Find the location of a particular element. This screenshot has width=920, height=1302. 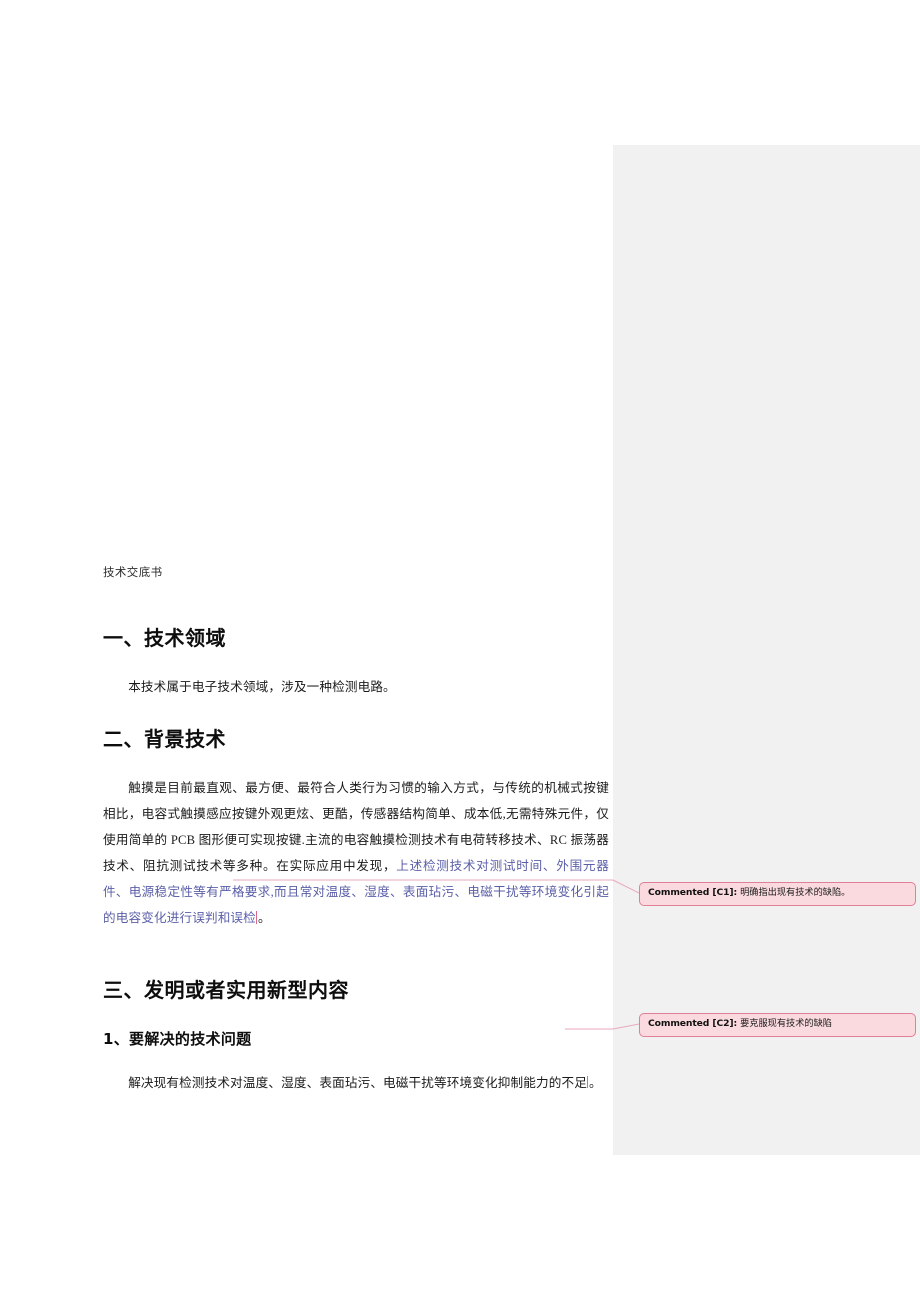

paragraph-problem-text: 解决现有检测技术对温度、湿度、表面玷污、电磁干扰等环境变化抑制能力的不足 is located at coordinates (357, 1082).